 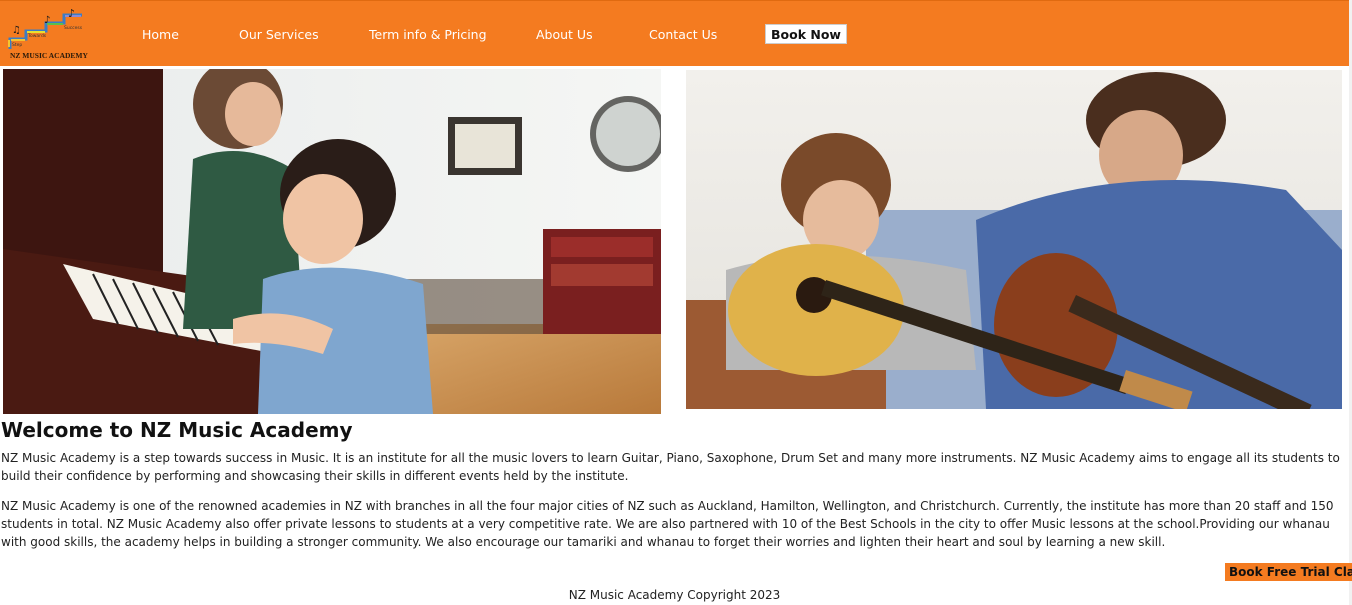 I want to click on nav-home: Home, so click(x=160, y=34).